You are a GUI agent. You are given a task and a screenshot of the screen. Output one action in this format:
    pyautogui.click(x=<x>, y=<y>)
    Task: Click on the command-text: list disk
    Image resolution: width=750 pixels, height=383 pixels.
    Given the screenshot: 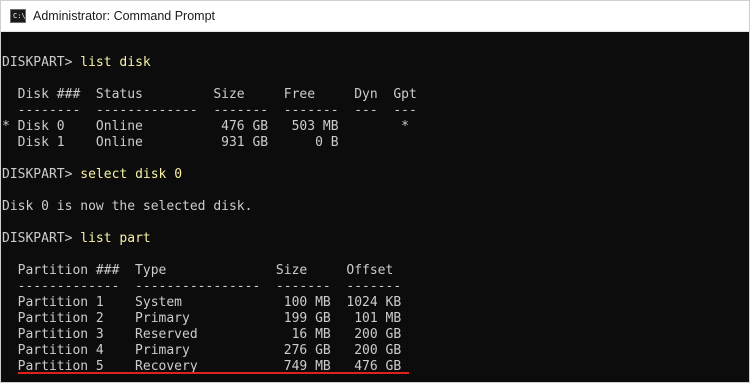 What is the action you would take?
    pyautogui.click(x=115, y=62)
    